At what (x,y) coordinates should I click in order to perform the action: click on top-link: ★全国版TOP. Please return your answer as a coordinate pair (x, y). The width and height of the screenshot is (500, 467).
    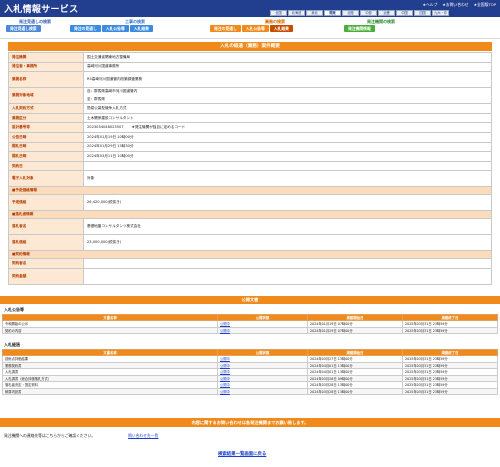
    Looking at the image, I should click on (485, 5).